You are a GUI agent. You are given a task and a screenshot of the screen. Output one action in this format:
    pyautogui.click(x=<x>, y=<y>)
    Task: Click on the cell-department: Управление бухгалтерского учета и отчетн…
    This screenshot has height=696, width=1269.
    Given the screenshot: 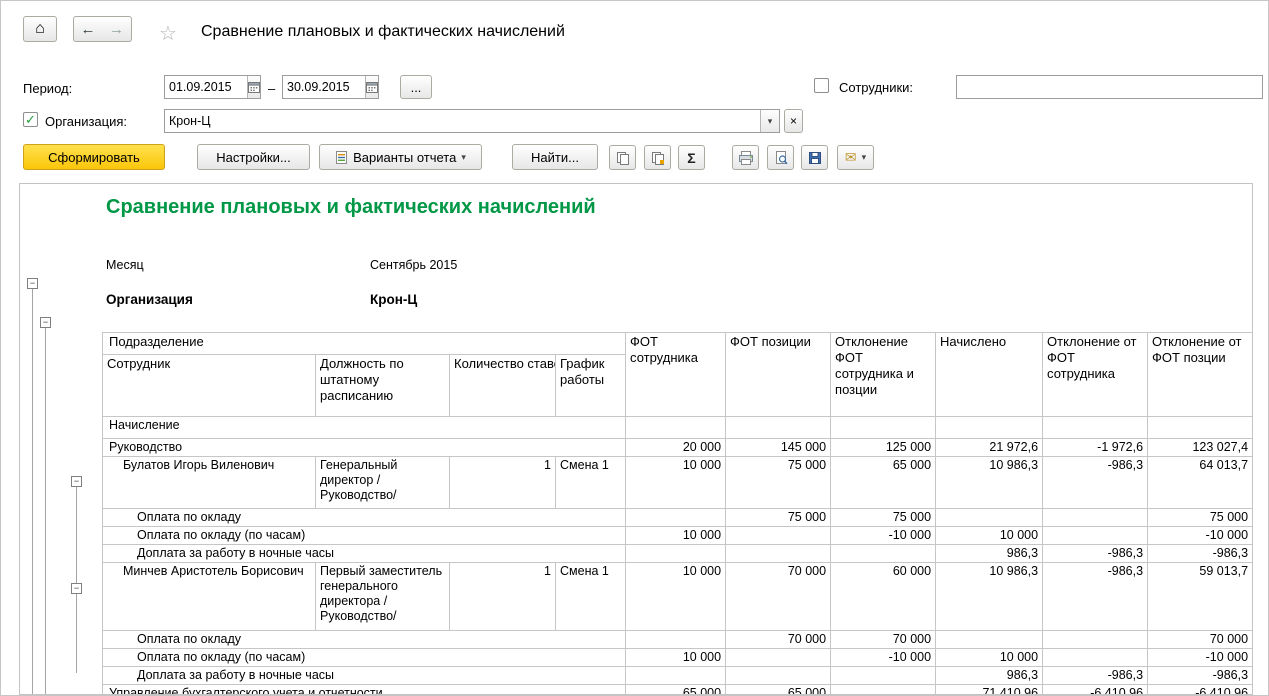 What is the action you would take?
    pyautogui.click(x=364, y=689)
    